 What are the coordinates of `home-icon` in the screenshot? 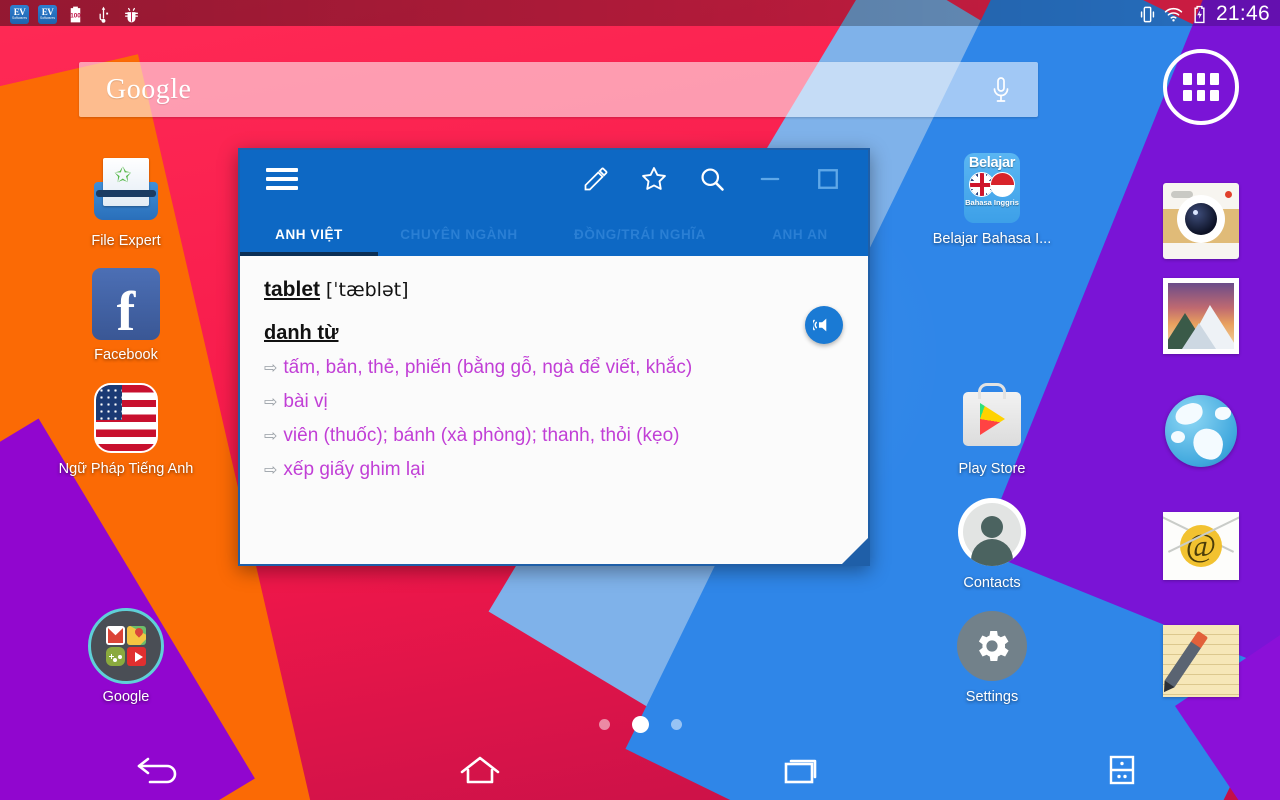 It's located at (480, 770).